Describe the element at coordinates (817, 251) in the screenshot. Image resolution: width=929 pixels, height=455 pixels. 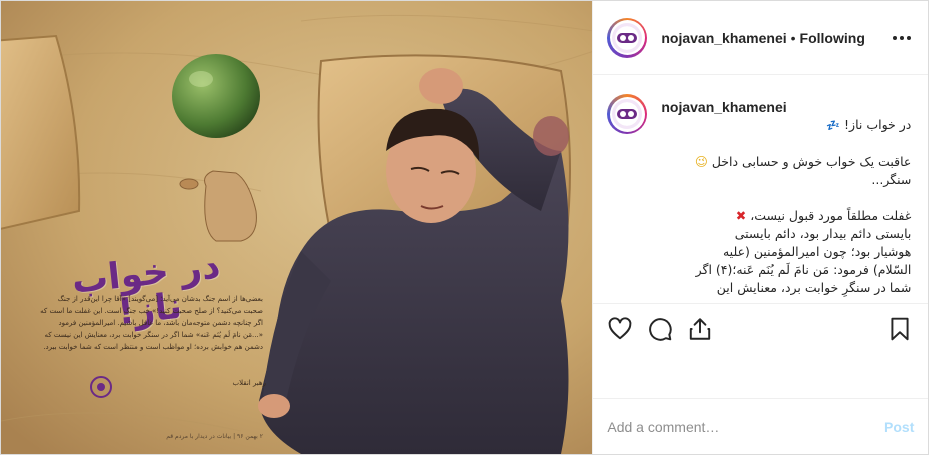
I see `caption-line: هوشیار بود؛ چون امیرالمؤمنین (علیه` at that location.